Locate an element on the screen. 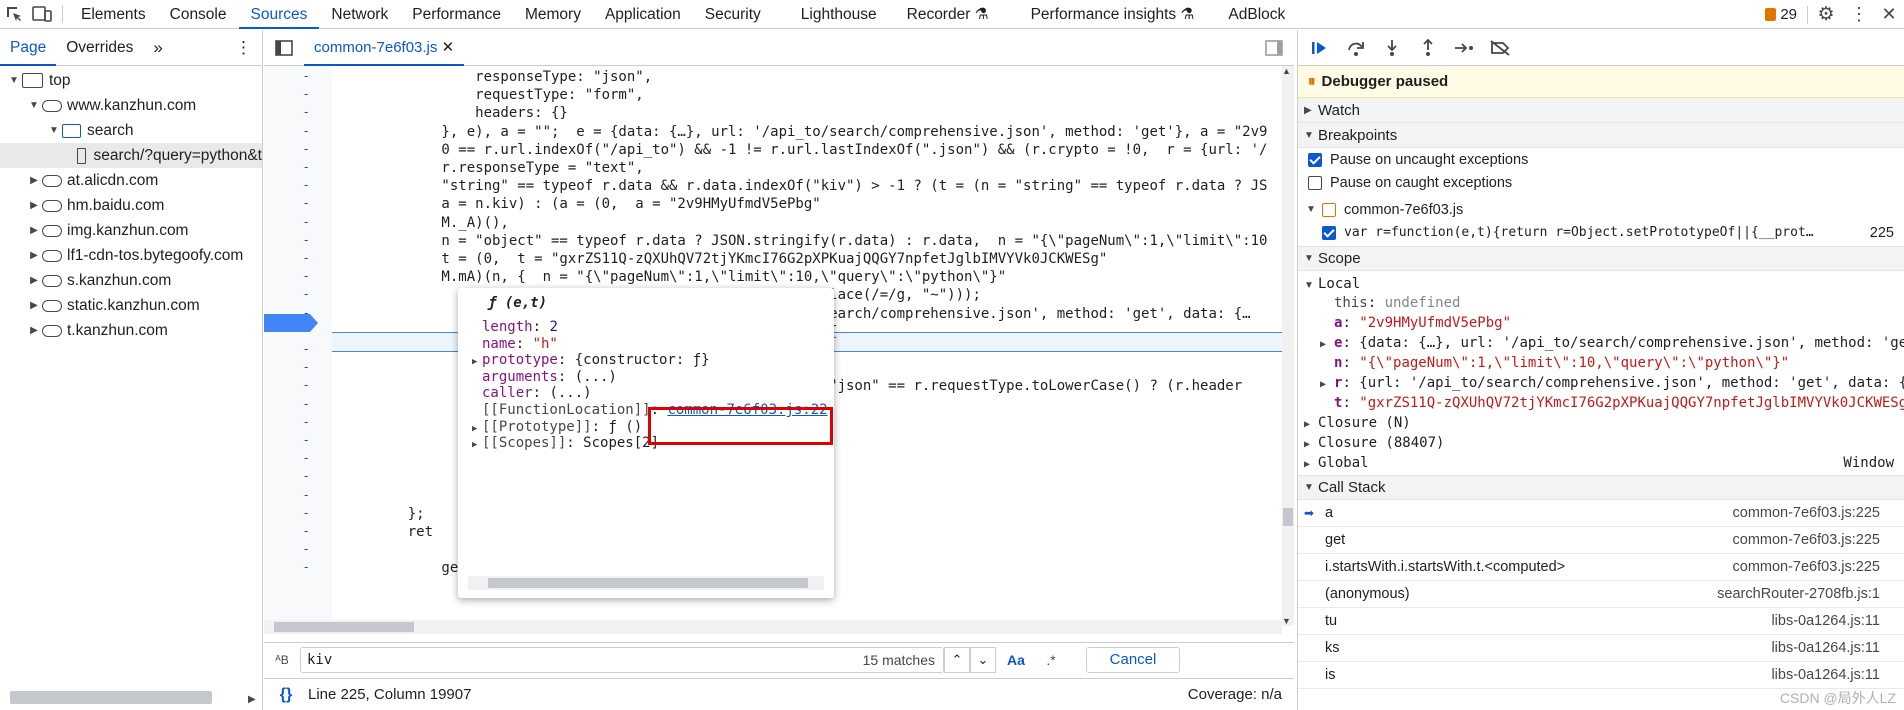  step-over-icon is located at coordinates (1356, 48).